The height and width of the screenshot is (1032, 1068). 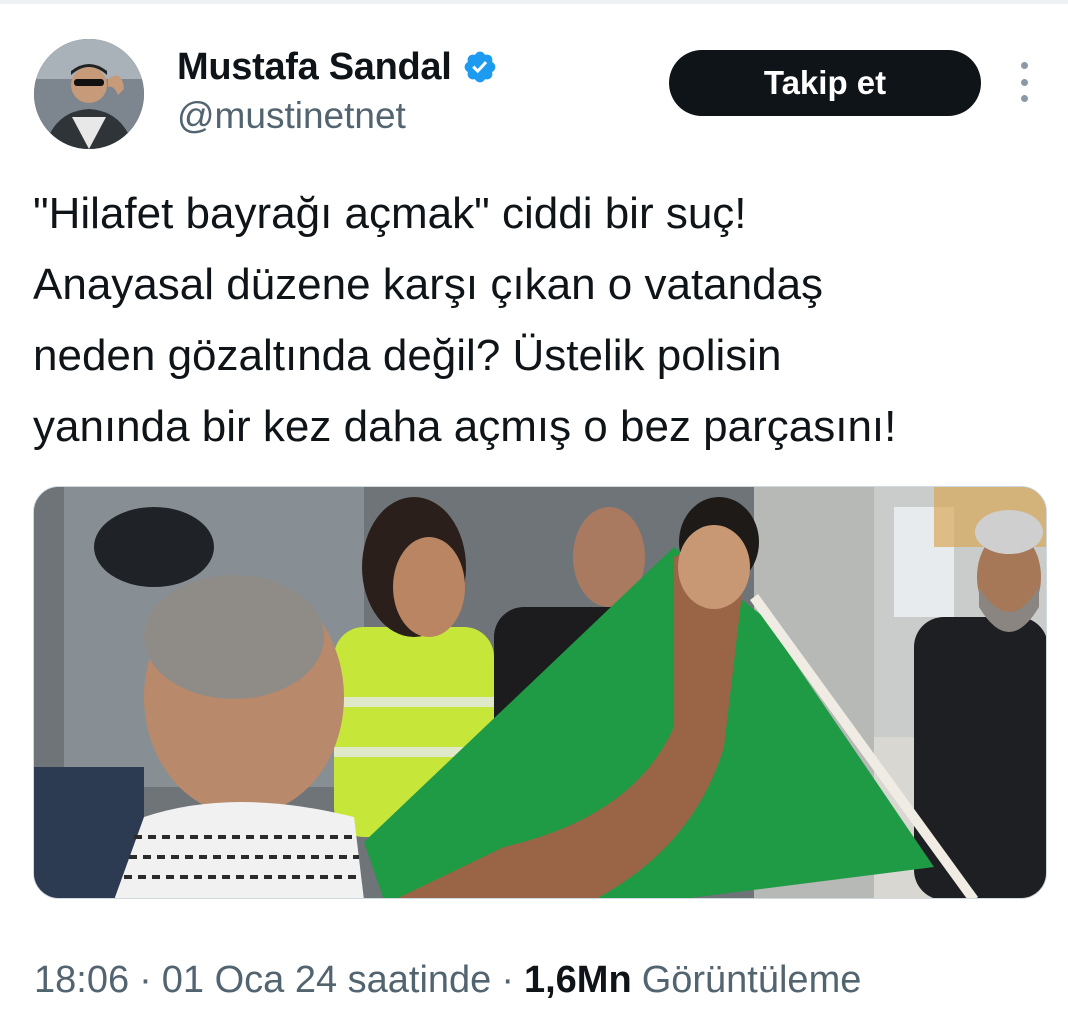 I want to click on tweet-date: 01 Oca 24 saatinde, so click(x=327, y=980).